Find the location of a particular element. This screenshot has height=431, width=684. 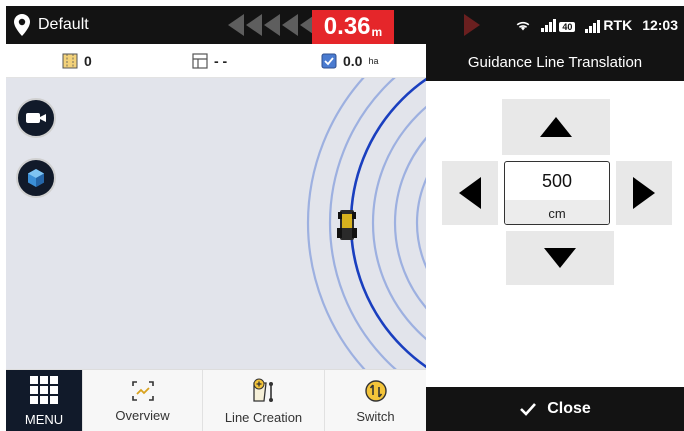

bottom-toolbar: MENU Overview Line Creation Switch is located at coordinates (216, 400).